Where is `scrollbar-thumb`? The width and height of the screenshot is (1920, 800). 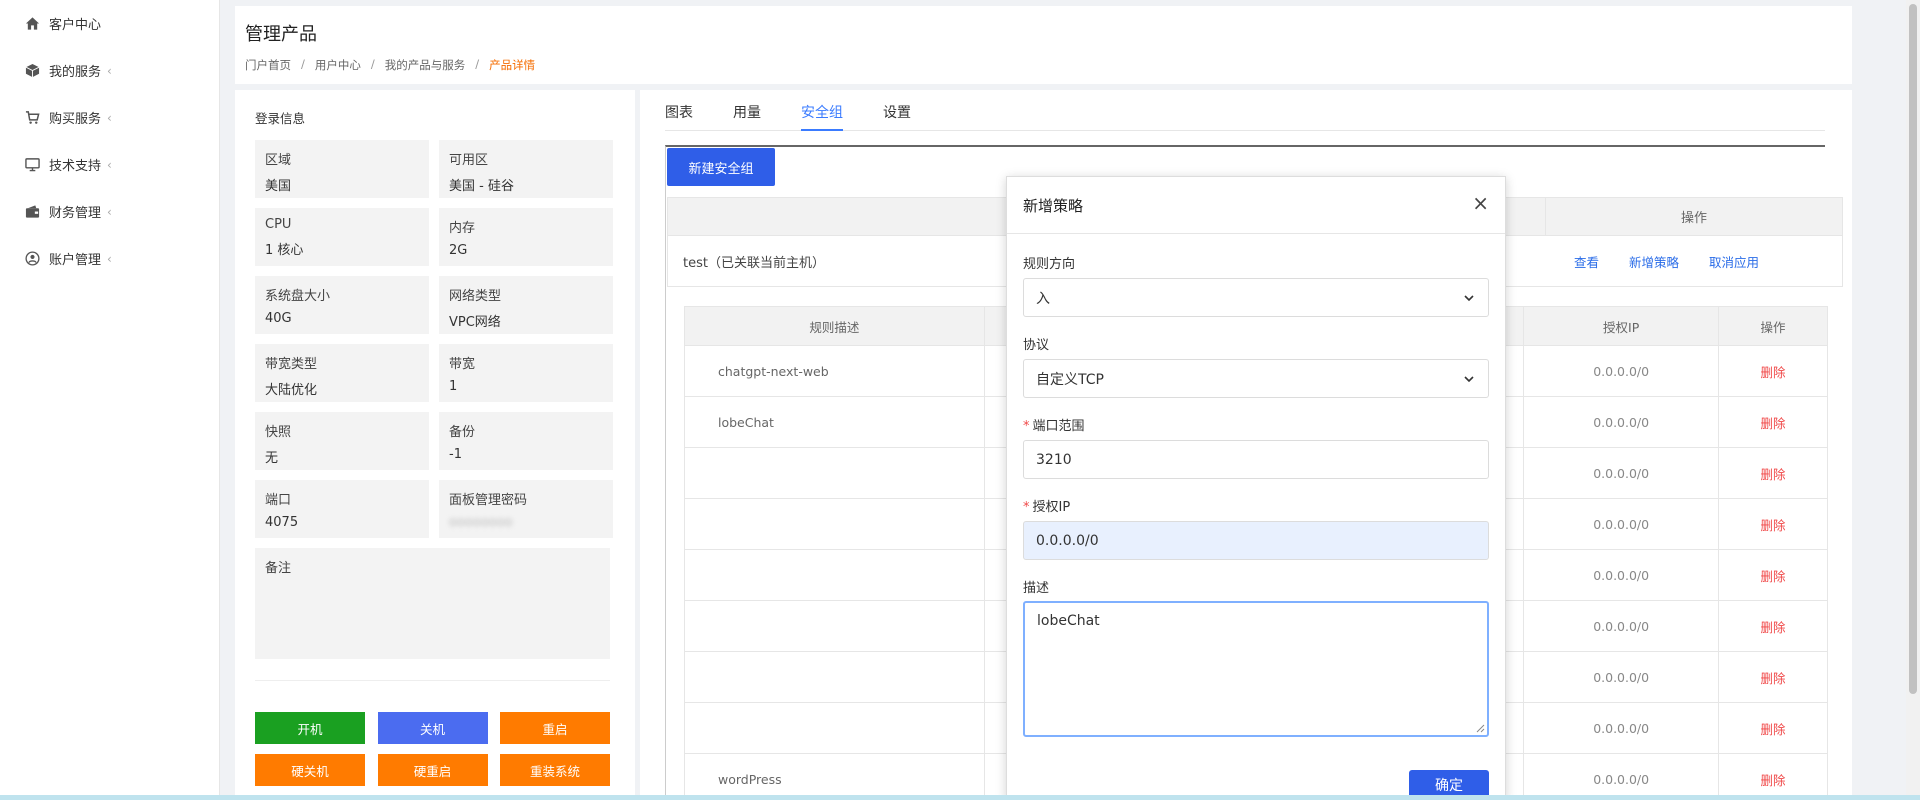
scrollbar-thumb is located at coordinates (1913, 349).